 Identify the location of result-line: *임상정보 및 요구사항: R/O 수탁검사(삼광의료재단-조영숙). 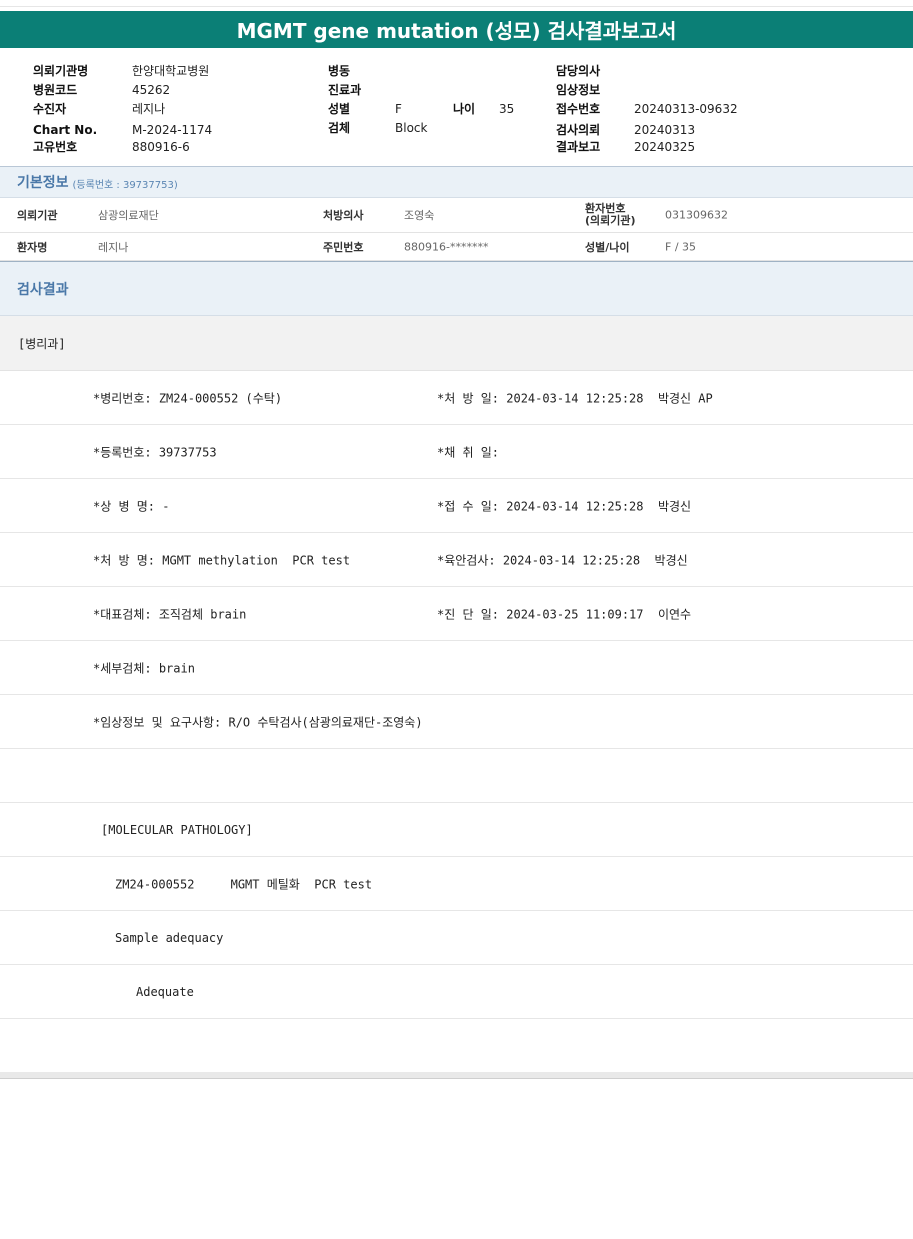
(456, 722).